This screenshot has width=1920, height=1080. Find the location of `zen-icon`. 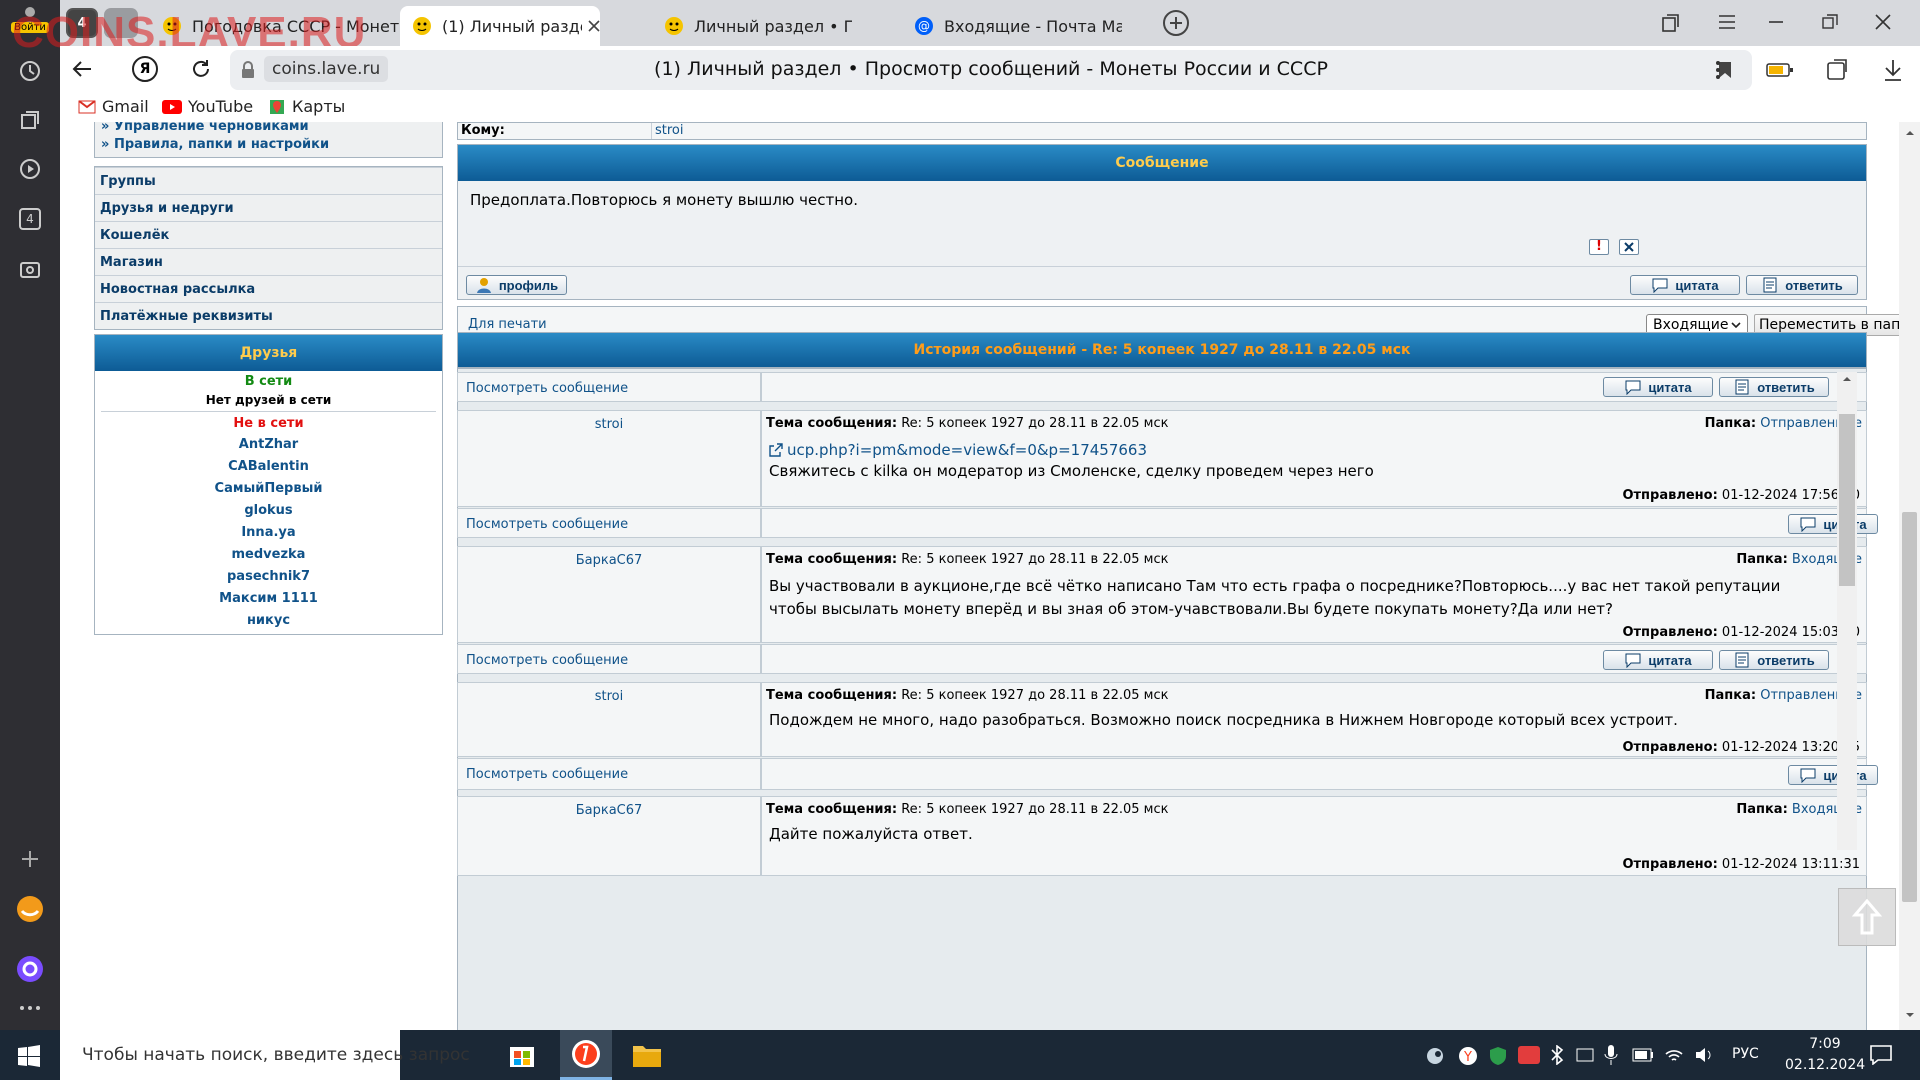

zen-icon is located at coordinates (30, 909).